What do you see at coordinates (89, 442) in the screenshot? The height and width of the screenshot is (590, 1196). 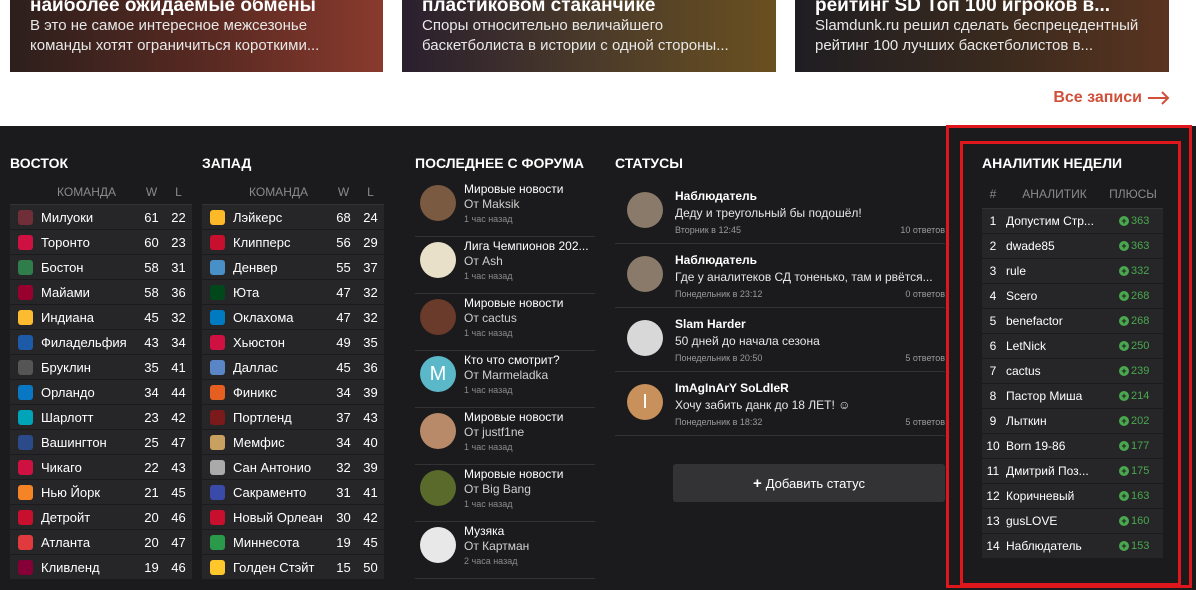 I see `team-name: Вашингтон` at bounding box center [89, 442].